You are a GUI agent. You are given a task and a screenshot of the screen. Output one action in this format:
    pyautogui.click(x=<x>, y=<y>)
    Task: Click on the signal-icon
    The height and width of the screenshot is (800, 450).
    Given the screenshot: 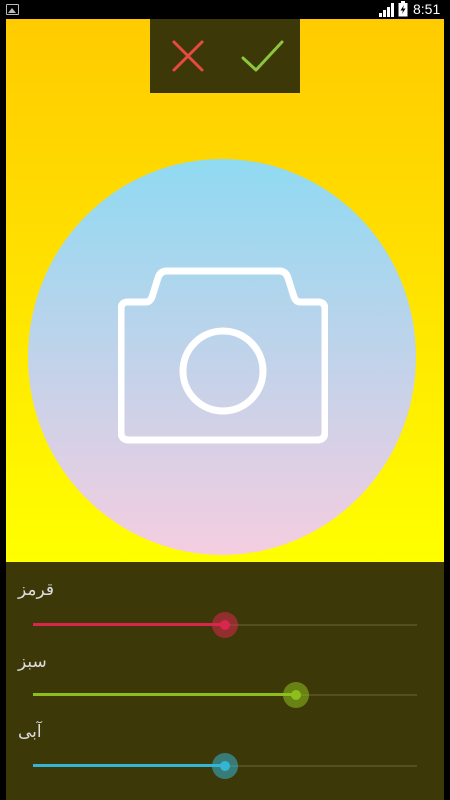 What is the action you would take?
    pyautogui.click(x=386, y=10)
    